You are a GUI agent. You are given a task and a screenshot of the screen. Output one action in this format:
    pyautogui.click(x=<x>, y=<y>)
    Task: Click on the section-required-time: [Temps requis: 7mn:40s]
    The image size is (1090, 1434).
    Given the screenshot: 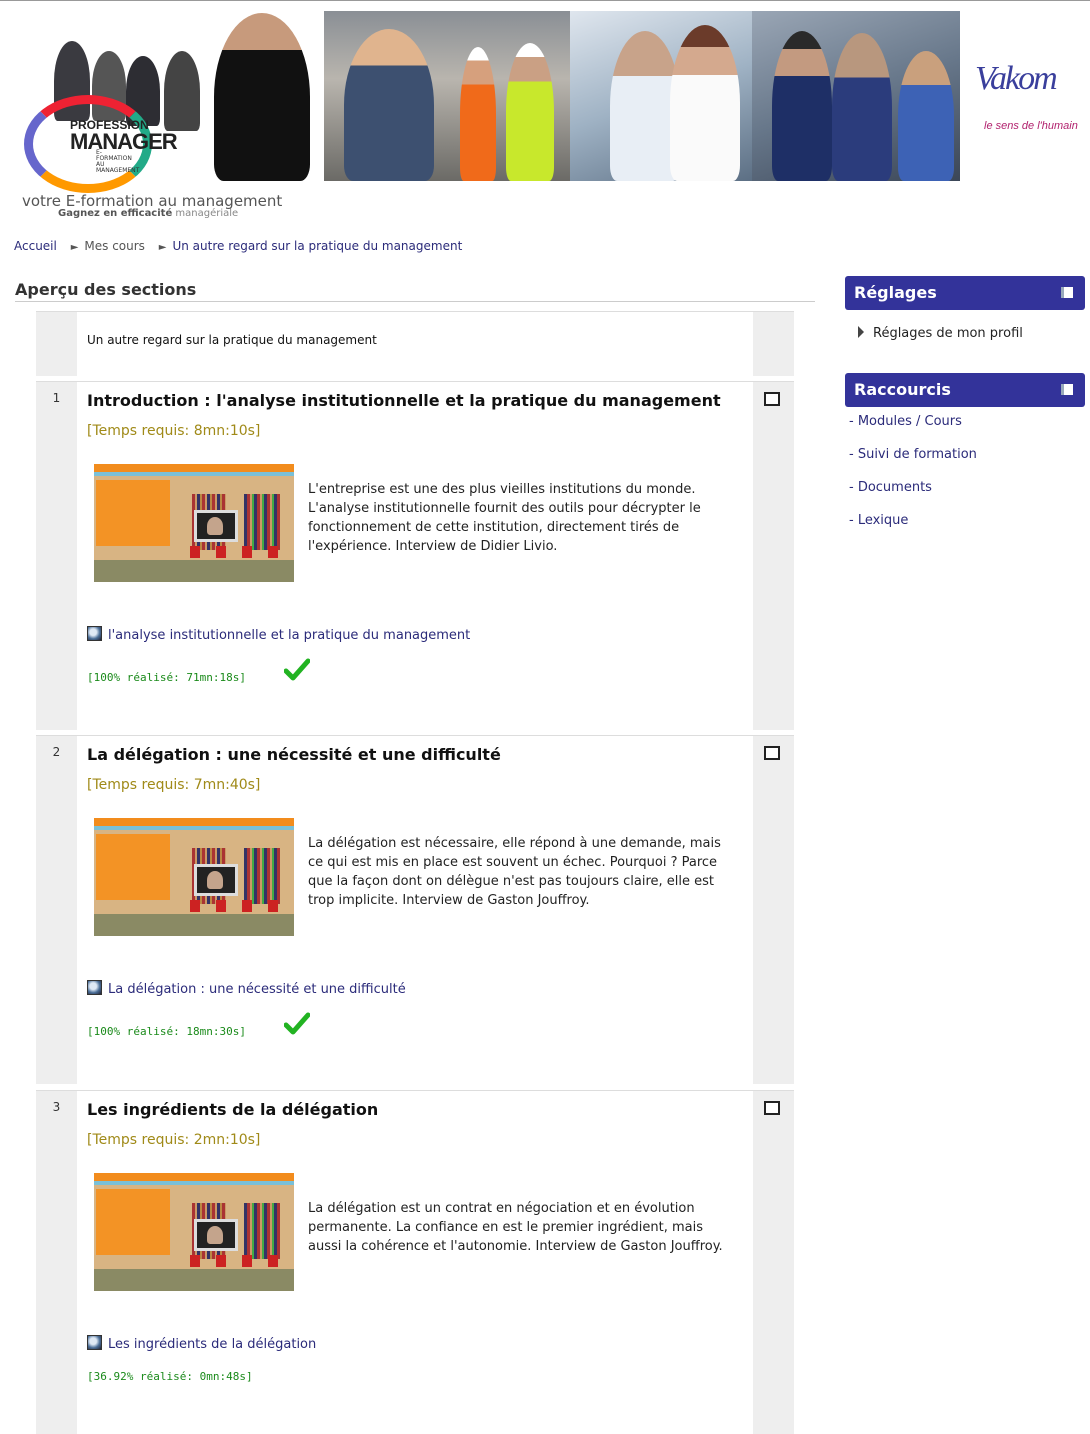 What is the action you would take?
    pyautogui.click(x=174, y=785)
    